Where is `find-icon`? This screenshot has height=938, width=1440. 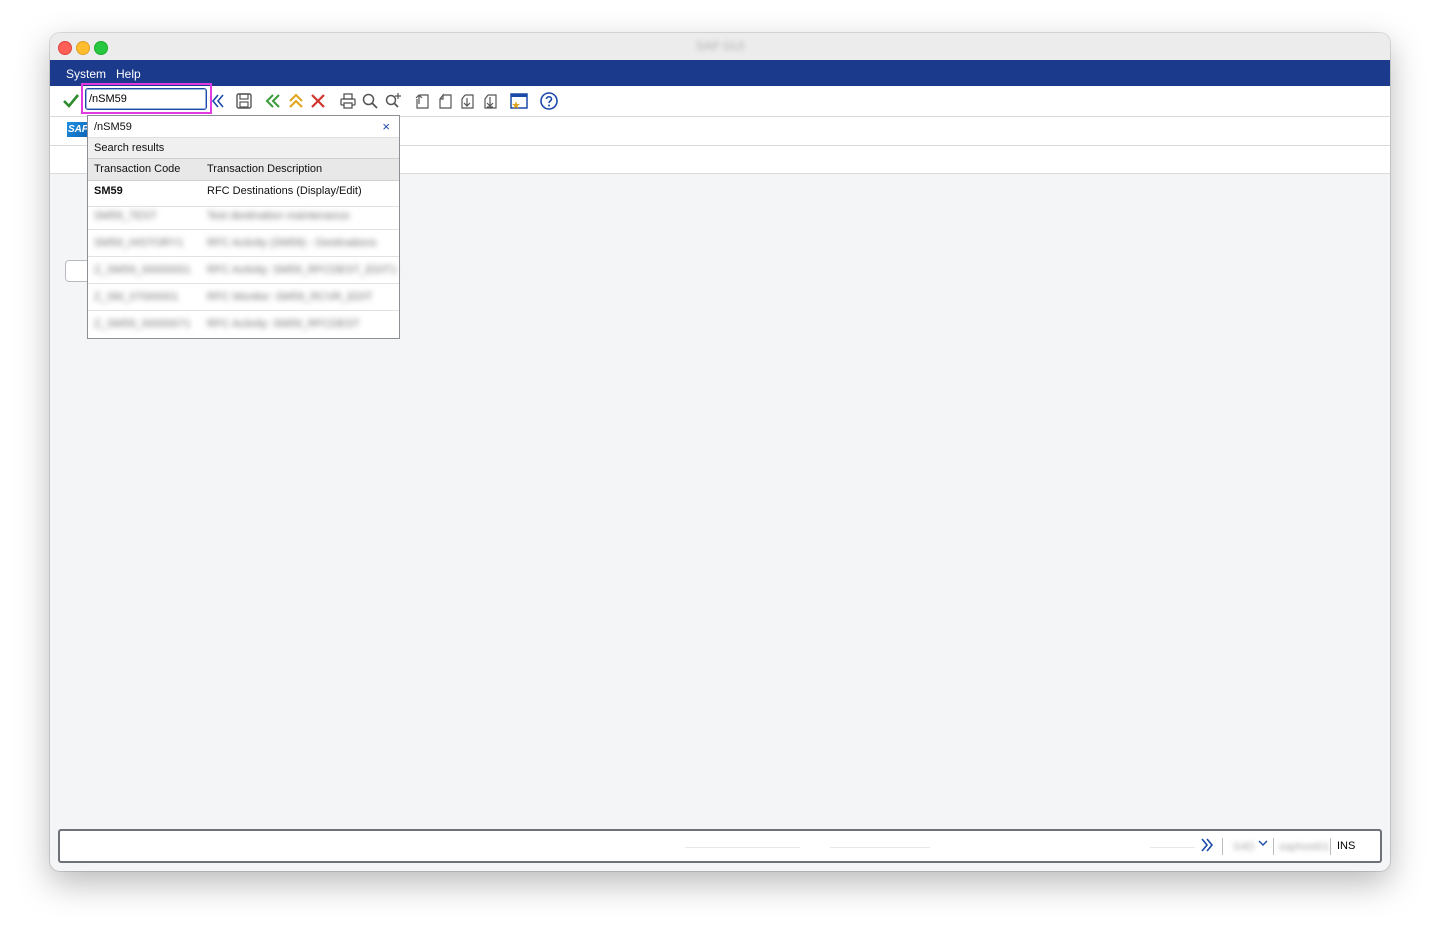 find-icon is located at coordinates (370, 101).